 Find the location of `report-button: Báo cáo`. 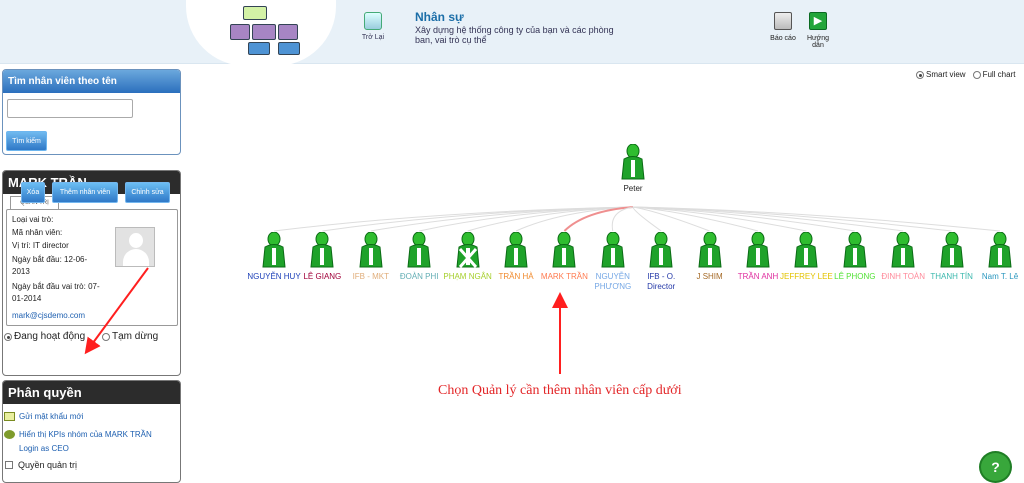

report-button: Báo cáo is located at coordinates (783, 27).